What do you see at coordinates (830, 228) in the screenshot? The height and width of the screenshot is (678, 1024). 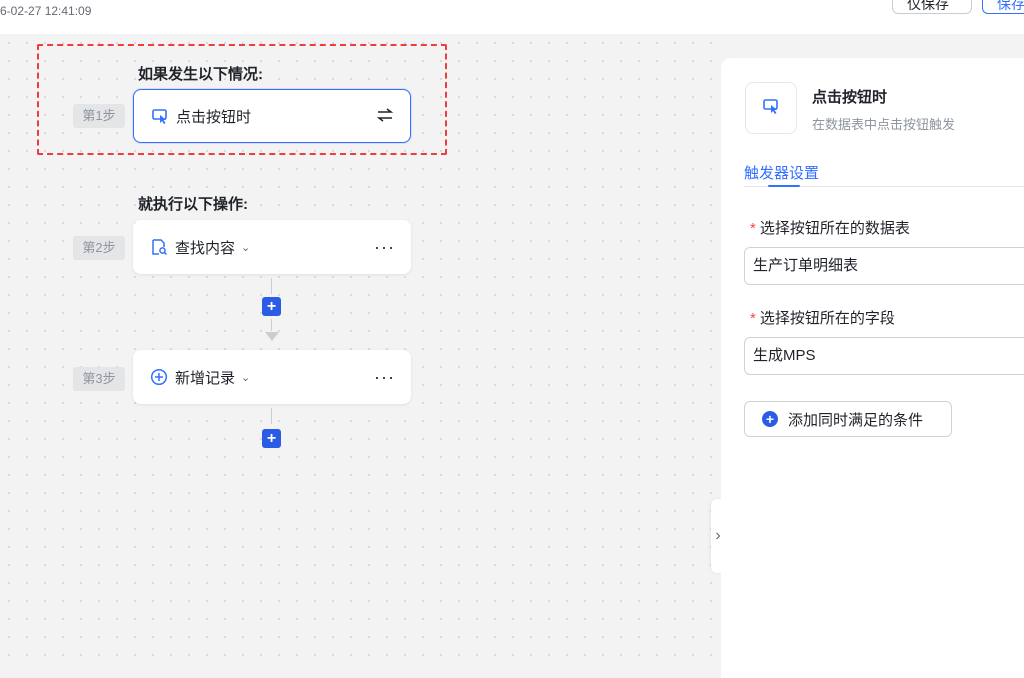 I see `table-field-label: * 选择按钮所在的数据表` at bounding box center [830, 228].